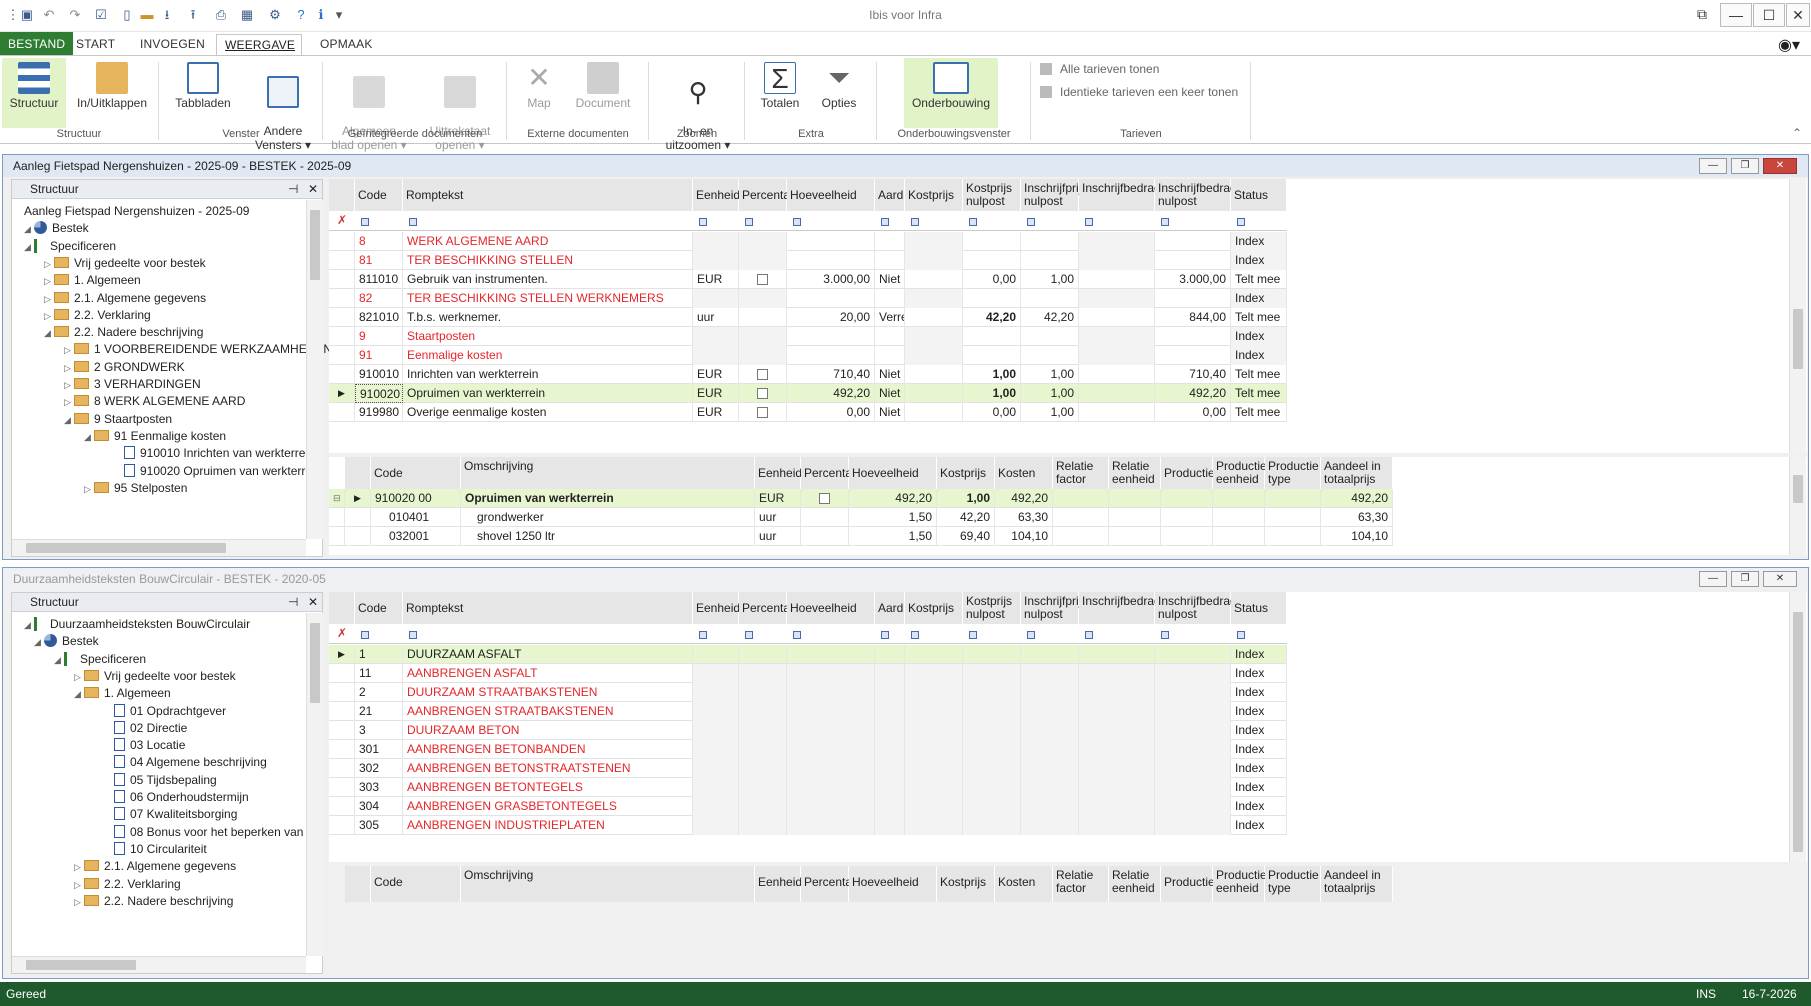 The height and width of the screenshot is (1006, 1811). I want to click on column-header: Relatie factor, so click(1081, 884).